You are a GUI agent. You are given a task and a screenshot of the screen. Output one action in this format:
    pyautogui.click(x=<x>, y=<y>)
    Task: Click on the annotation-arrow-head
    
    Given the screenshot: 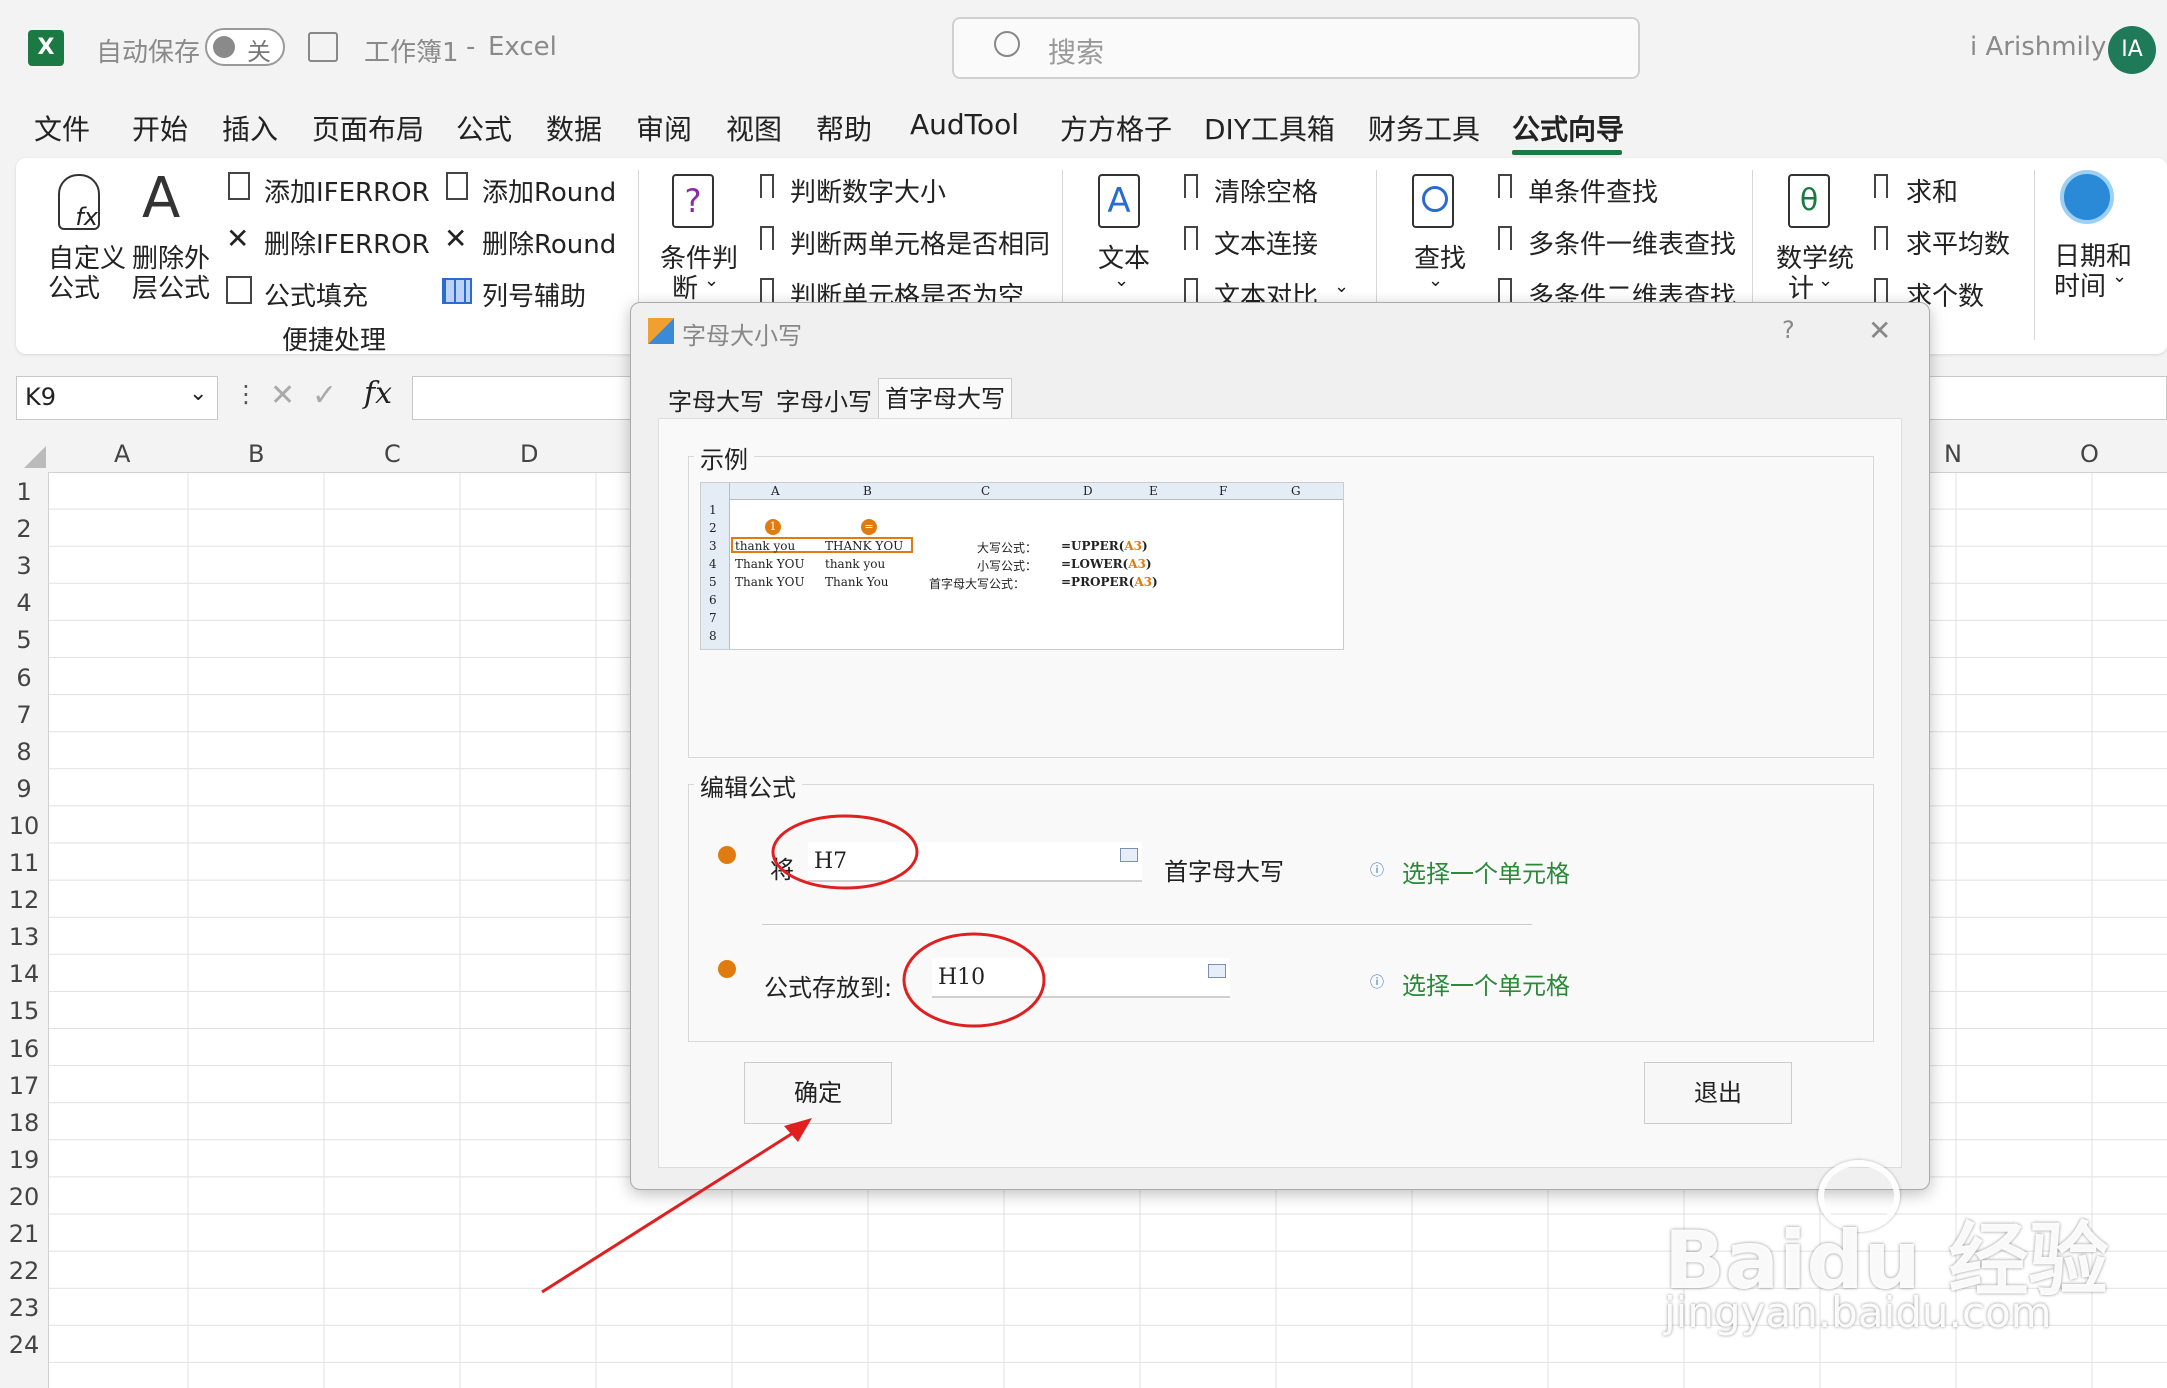 What is the action you would take?
    pyautogui.click(x=798, y=1130)
    